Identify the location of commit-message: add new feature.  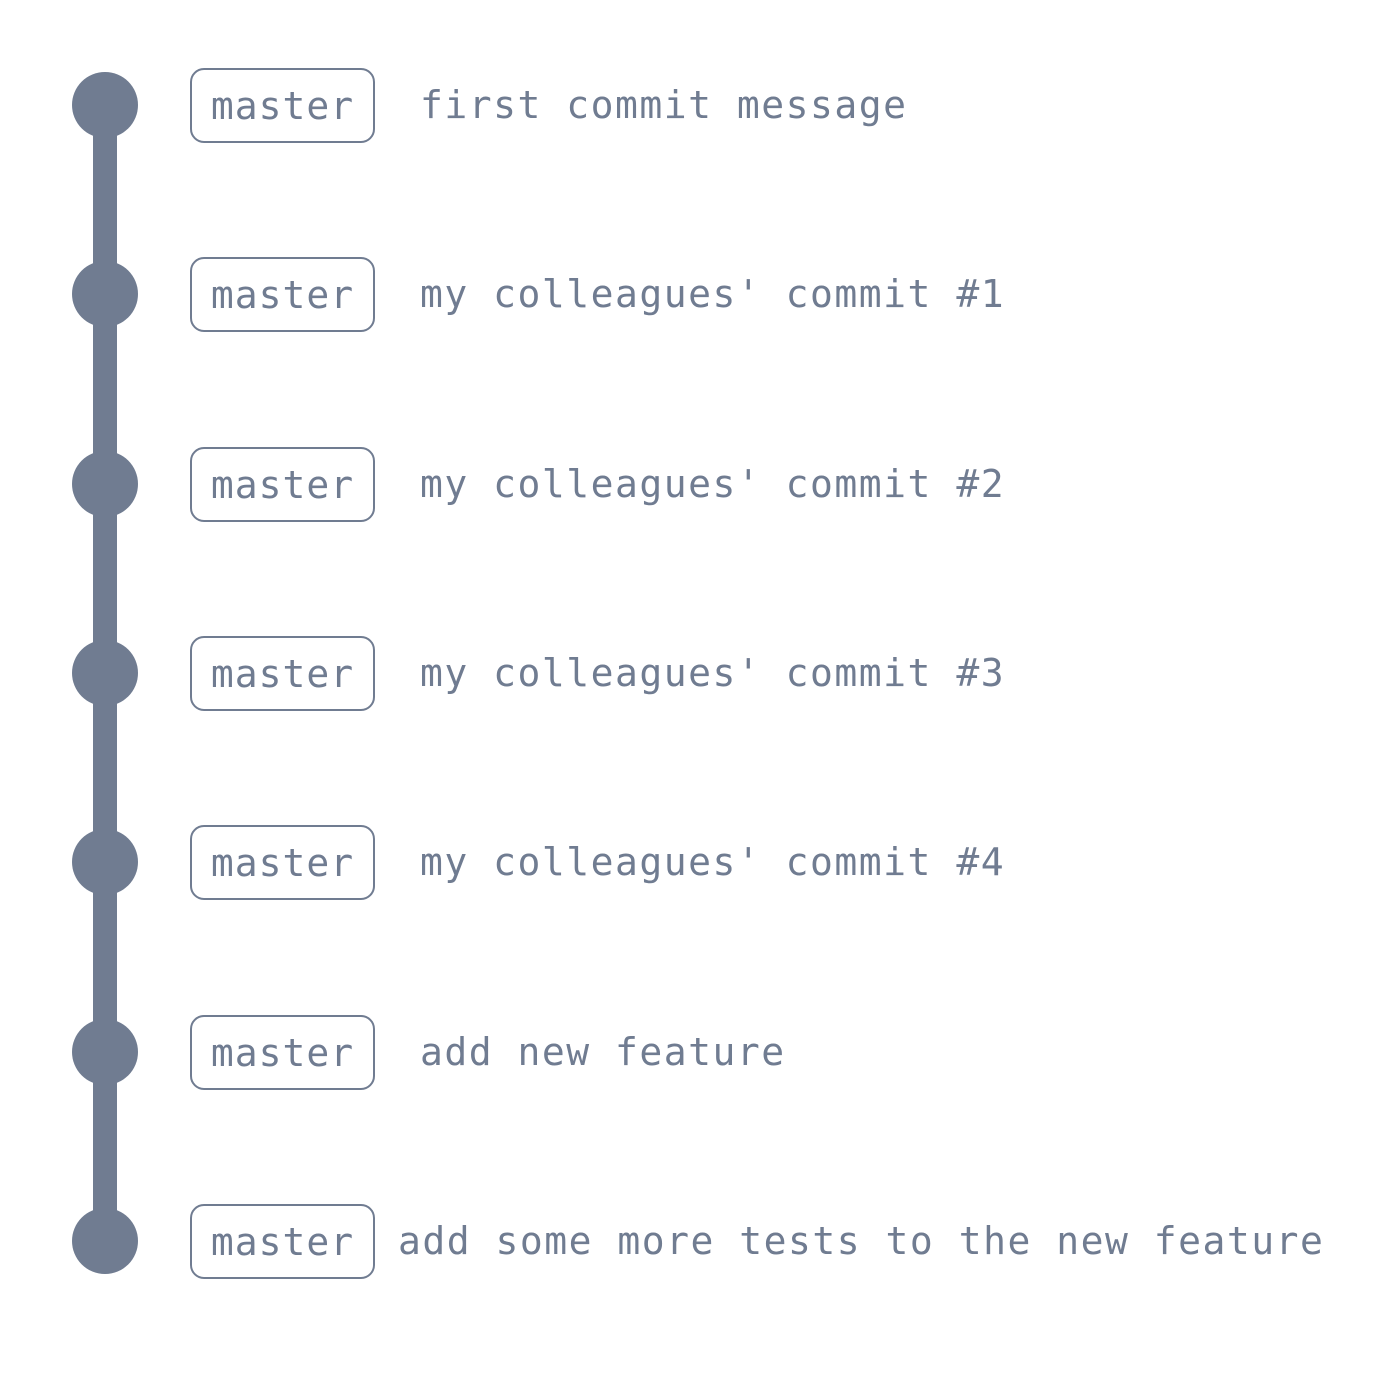
(603, 1052).